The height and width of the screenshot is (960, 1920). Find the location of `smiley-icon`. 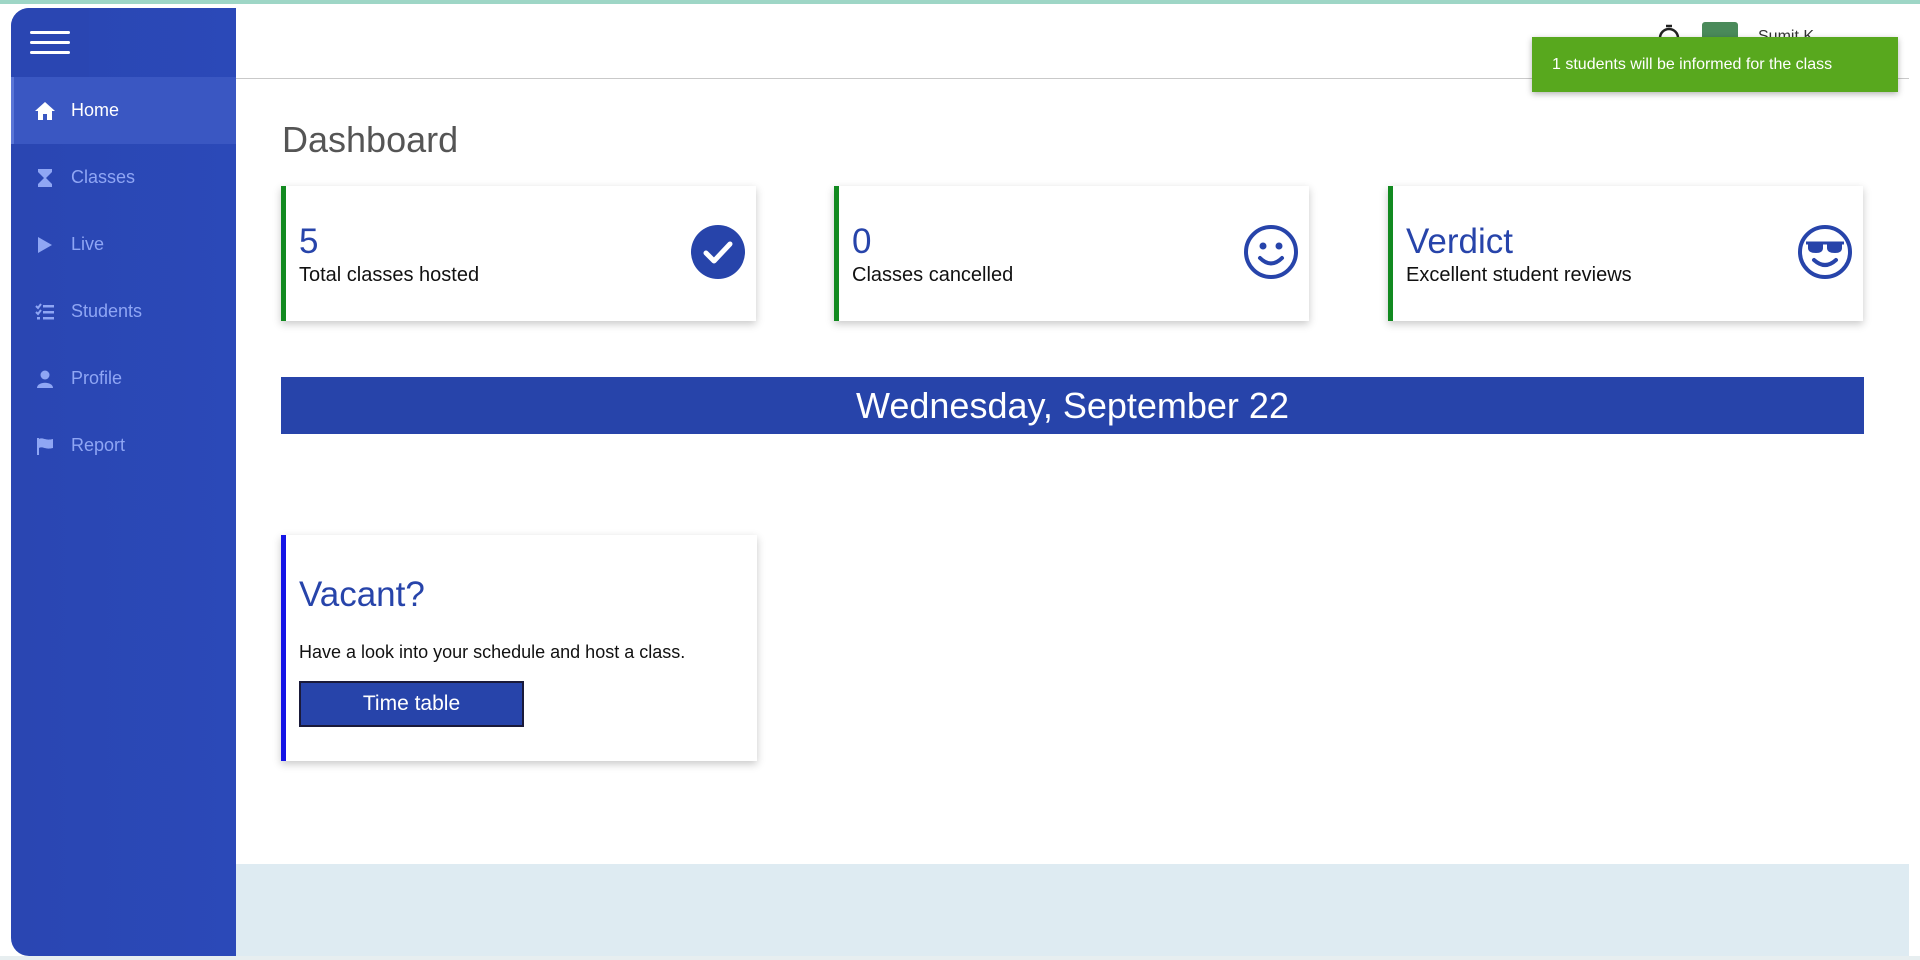

smiley-icon is located at coordinates (1271, 252).